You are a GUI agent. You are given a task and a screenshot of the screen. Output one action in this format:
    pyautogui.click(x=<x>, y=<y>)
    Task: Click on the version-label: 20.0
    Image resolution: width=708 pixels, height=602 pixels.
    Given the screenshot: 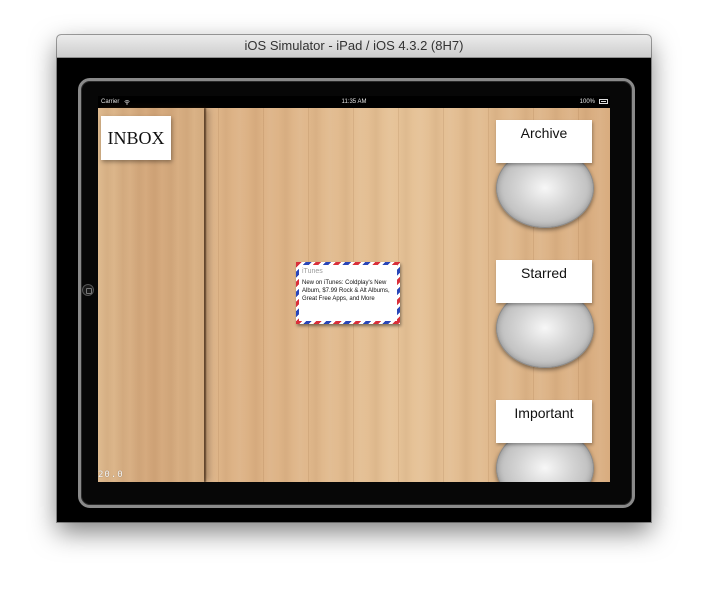 What is the action you would take?
    pyautogui.click(x=111, y=475)
    